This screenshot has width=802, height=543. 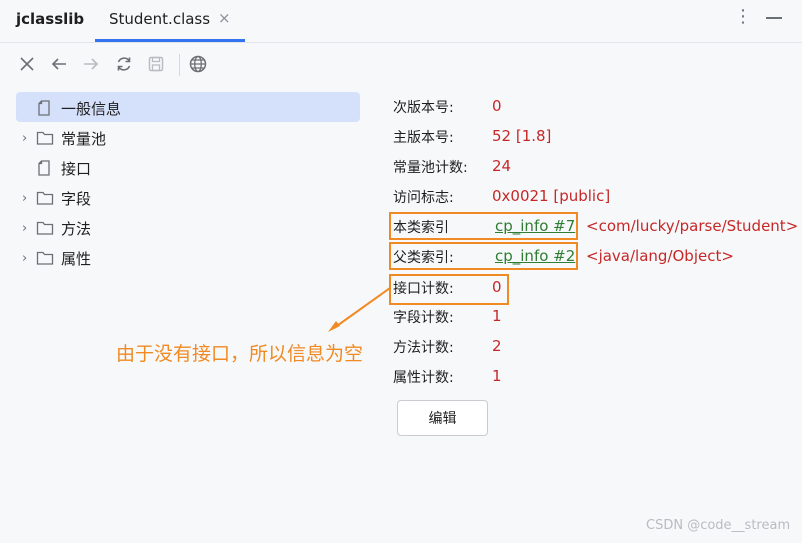 I want to click on interfaces-count-label: 接口计数:, so click(x=423, y=289).